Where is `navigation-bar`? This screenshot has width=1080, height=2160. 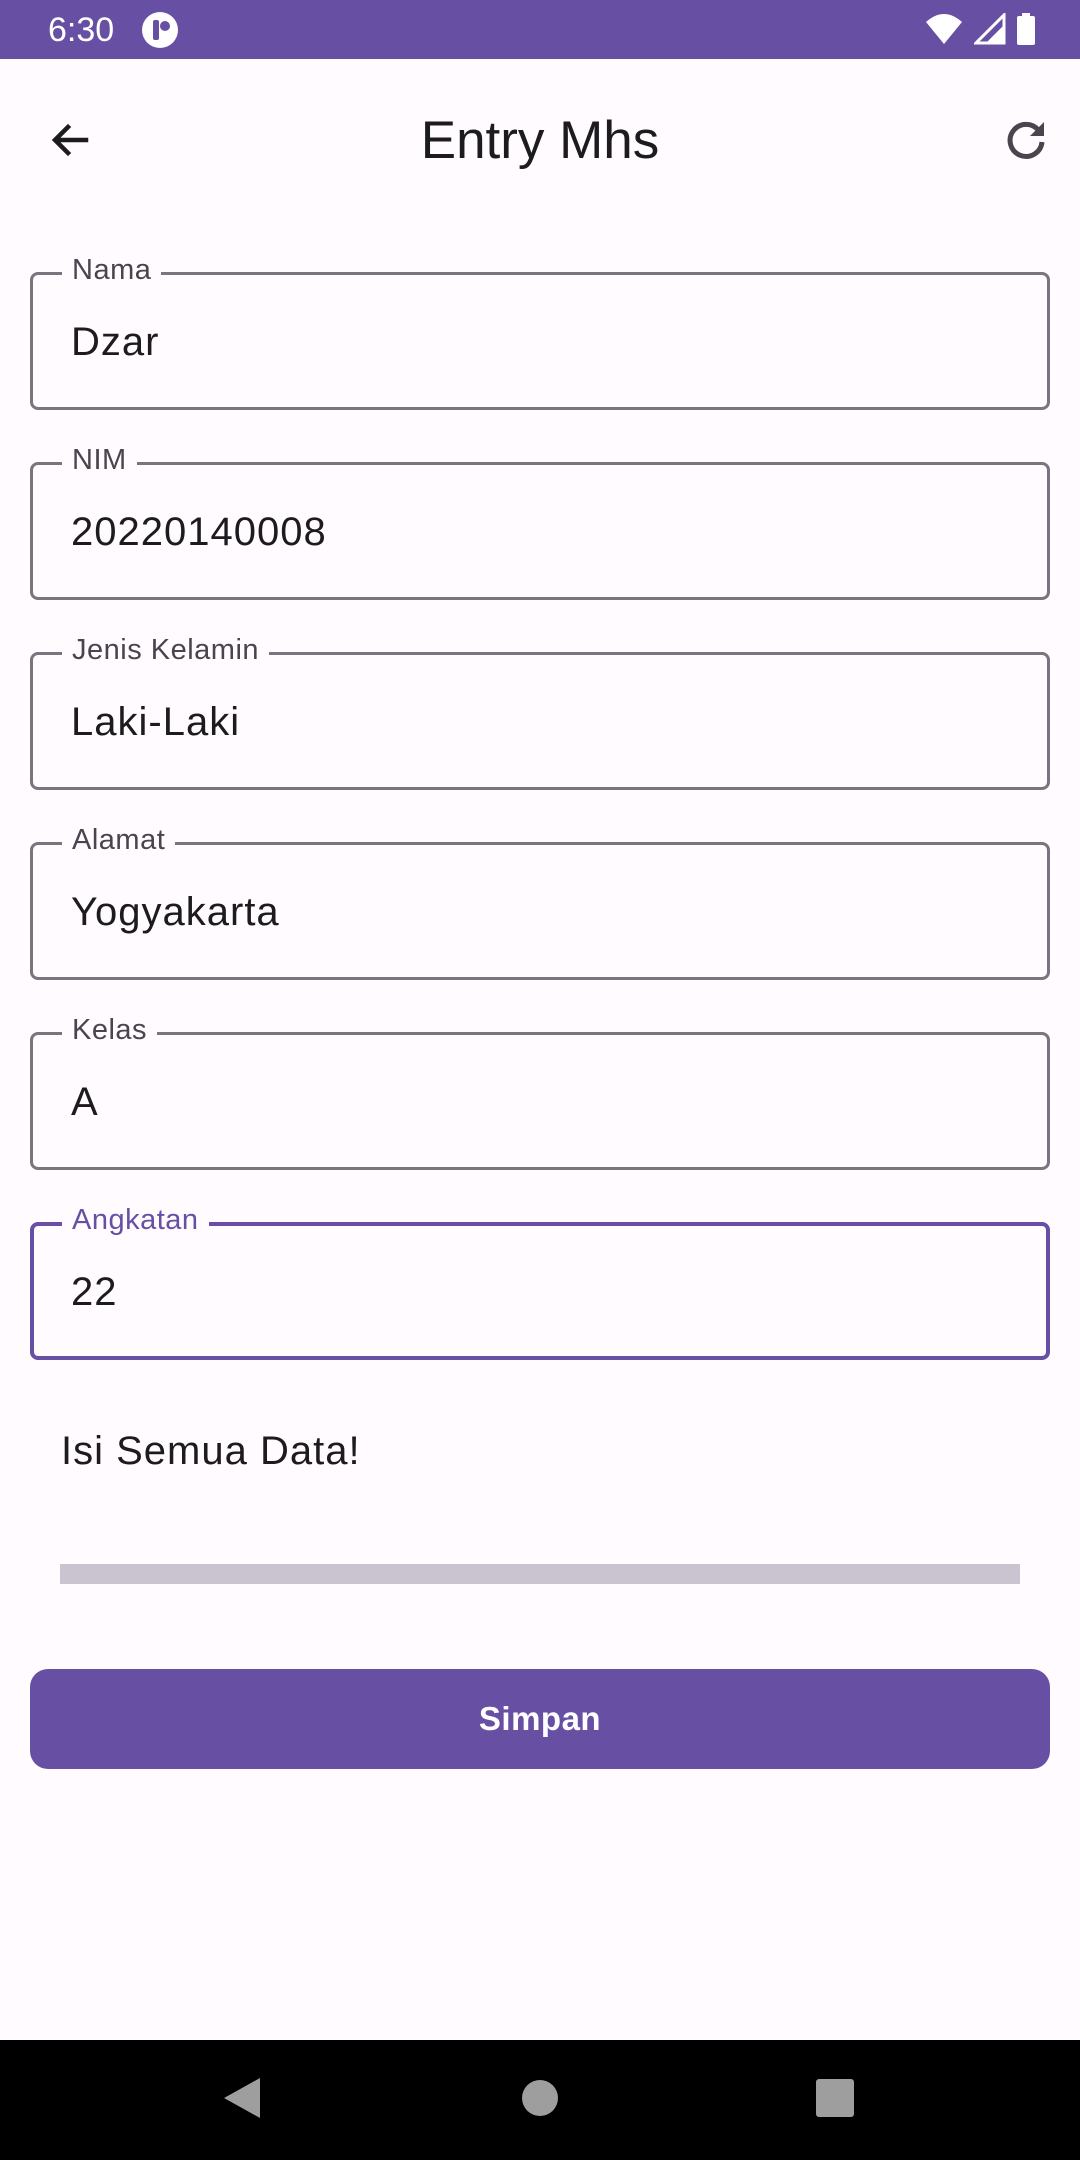 navigation-bar is located at coordinates (540, 2100).